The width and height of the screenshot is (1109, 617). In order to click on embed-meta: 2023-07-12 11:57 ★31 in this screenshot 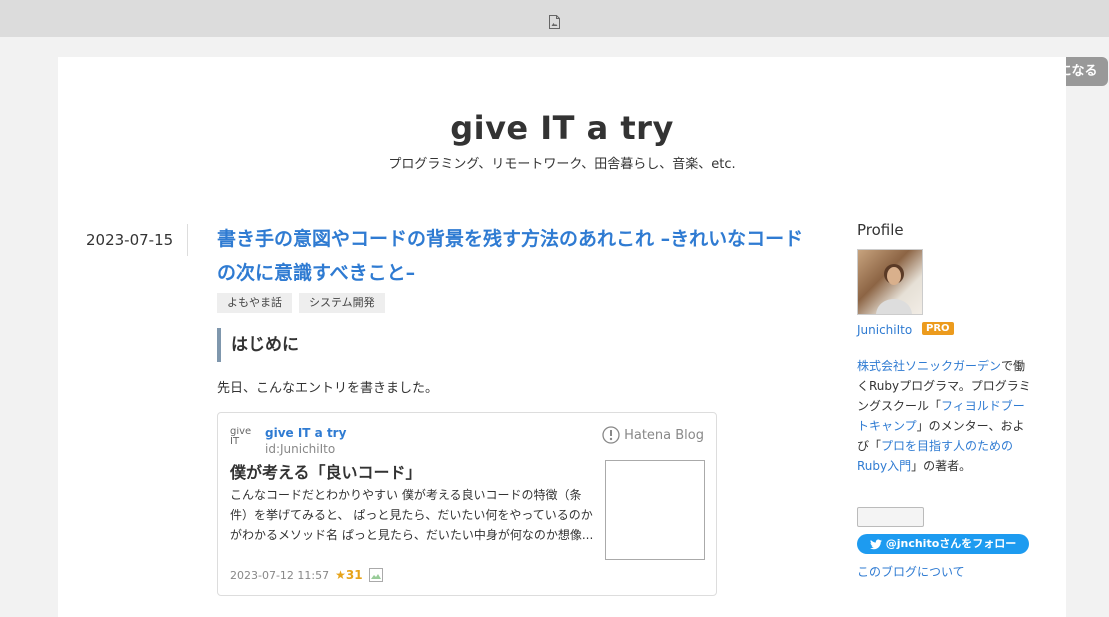, I will do `click(306, 575)`.